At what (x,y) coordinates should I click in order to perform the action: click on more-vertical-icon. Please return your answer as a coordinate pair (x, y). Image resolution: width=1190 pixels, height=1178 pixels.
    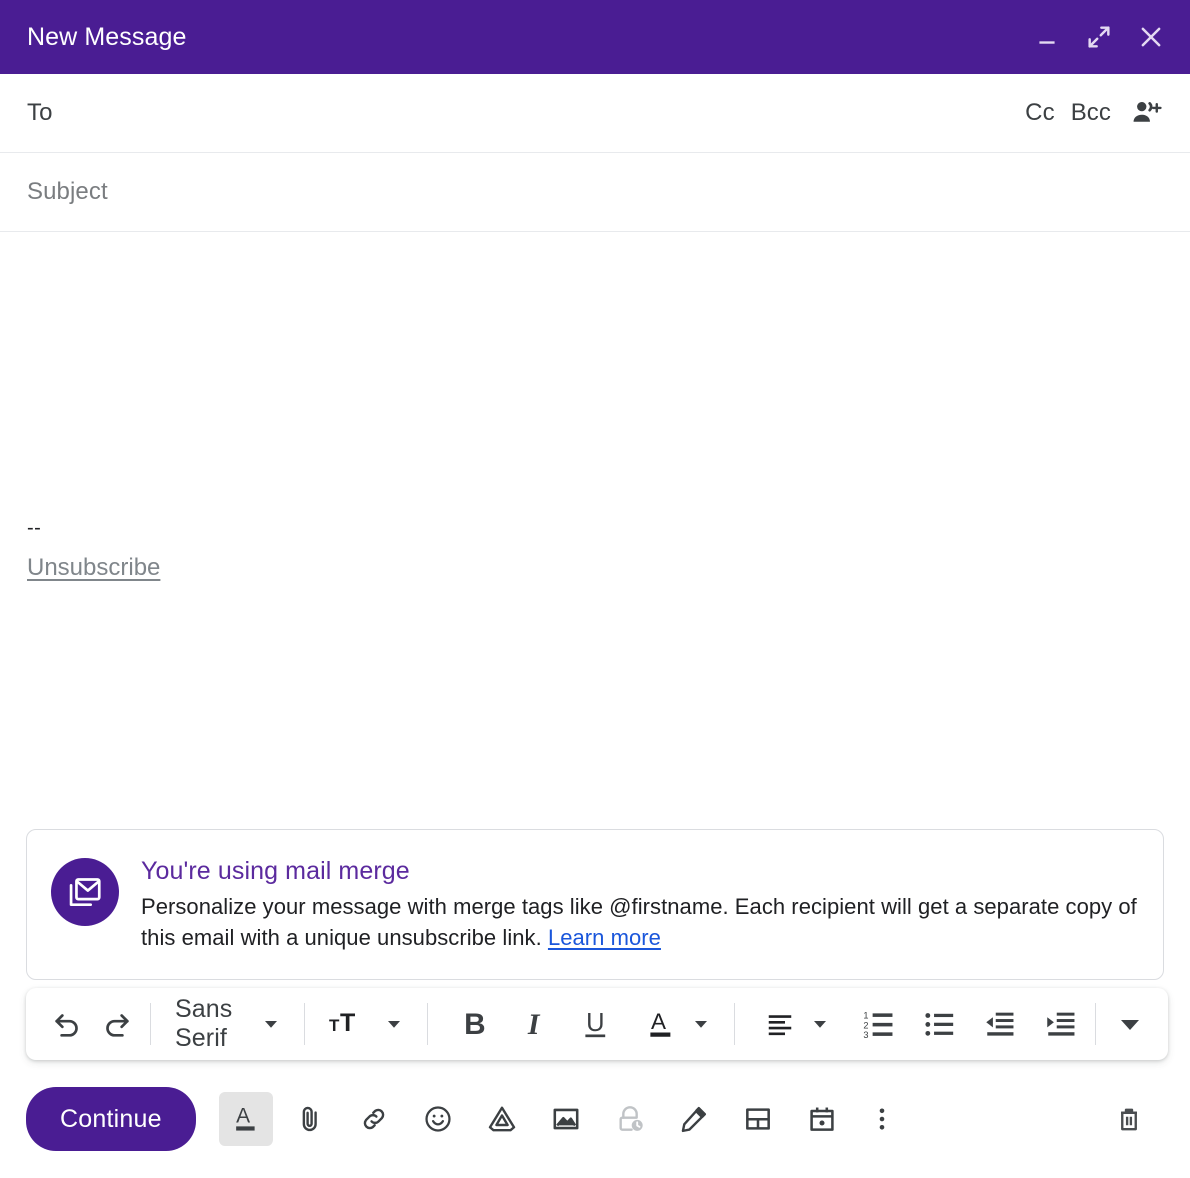
    Looking at the image, I should click on (881, 1119).